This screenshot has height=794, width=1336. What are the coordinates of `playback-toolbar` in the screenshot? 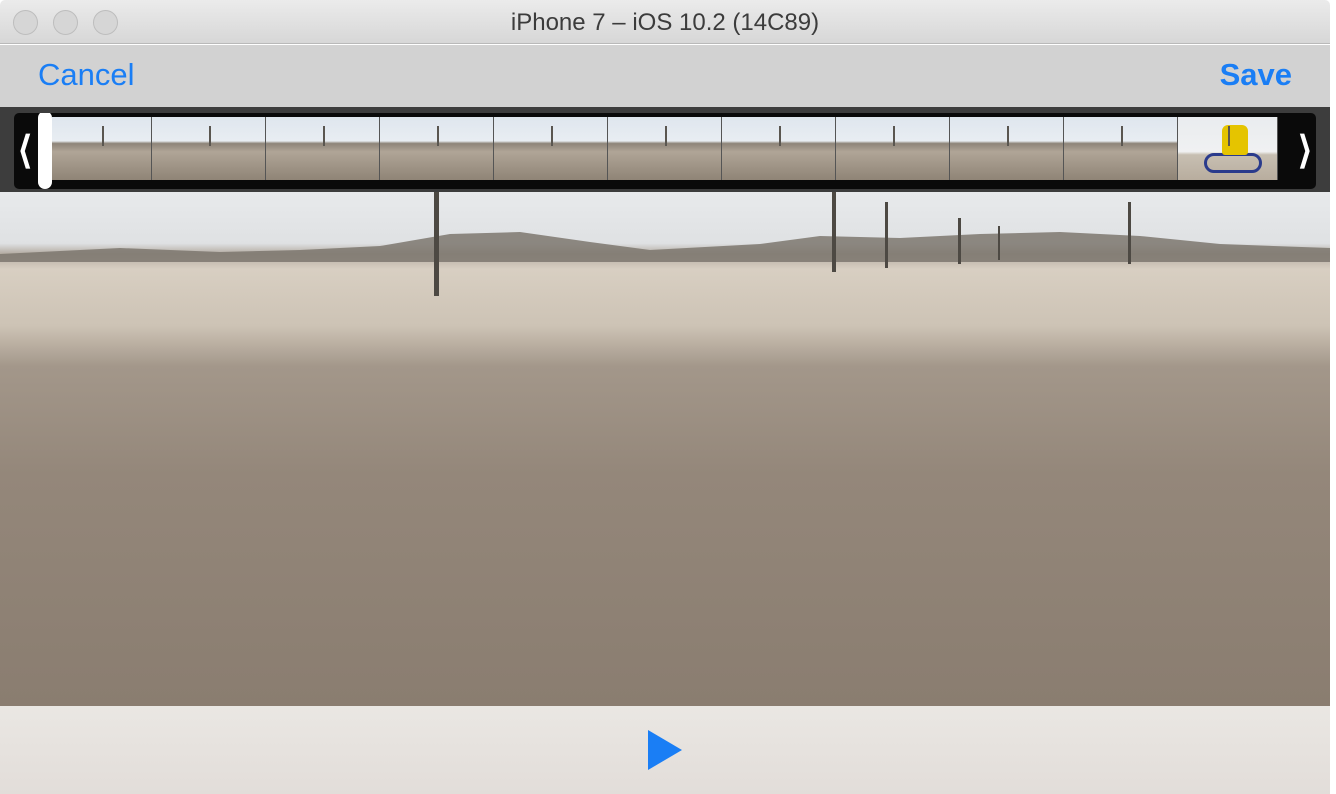 It's located at (665, 750).